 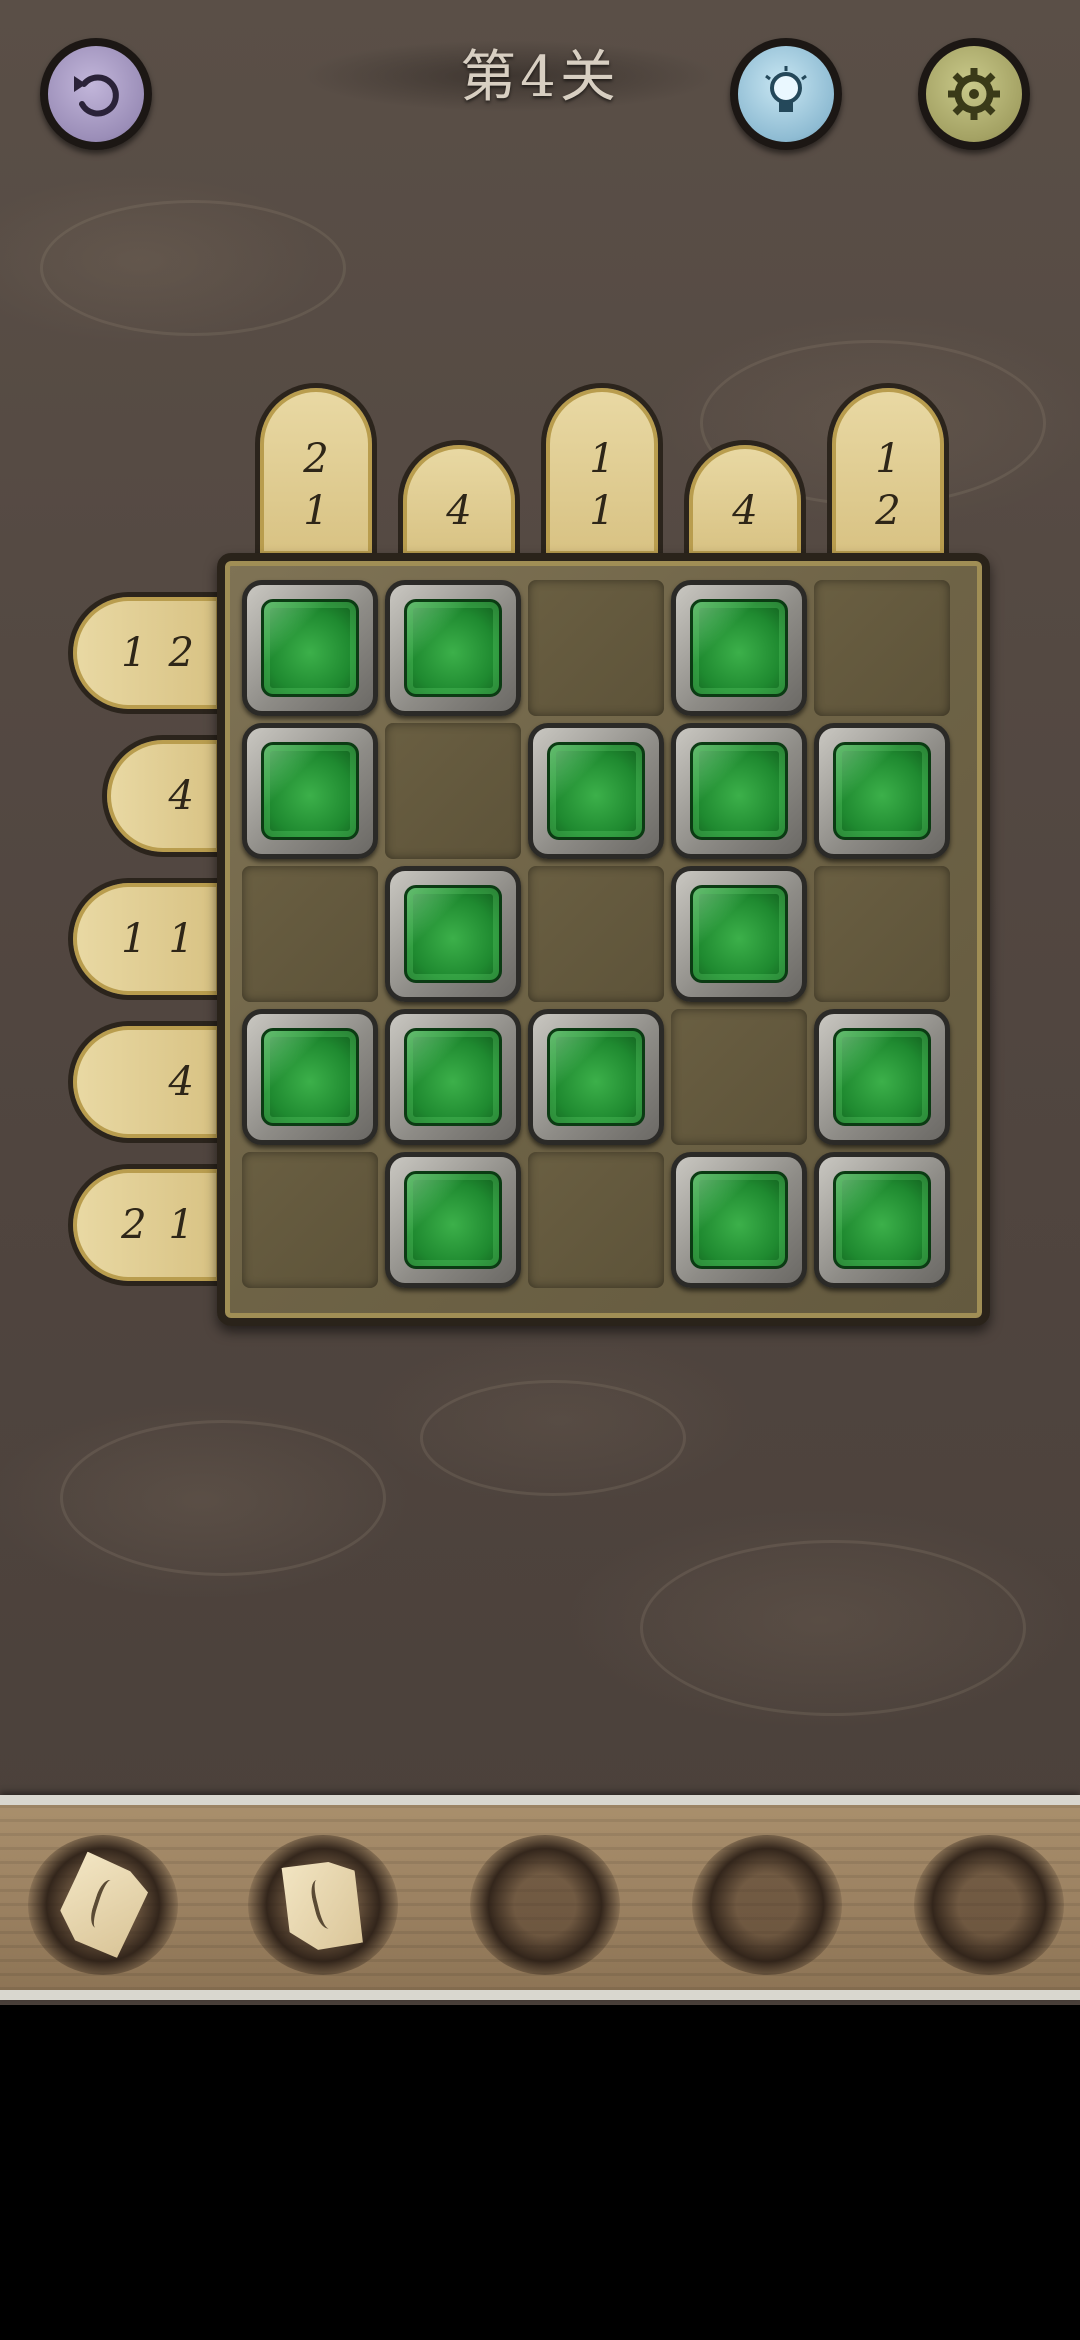 I want to click on column-clue-2: 4, so click(x=459, y=497).